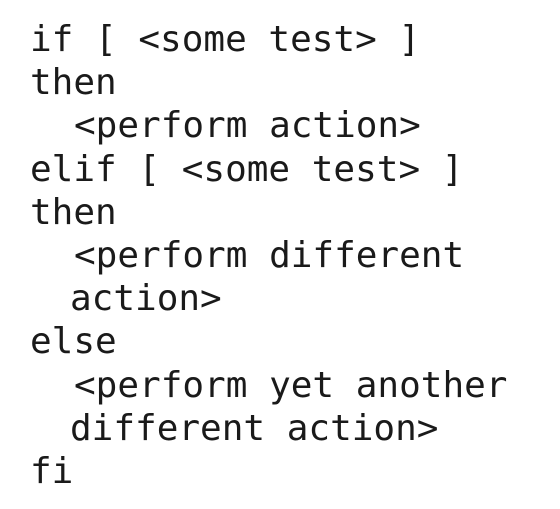 Image resolution: width=560 pixels, height=509 pixels. Describe the element at coordinates (247, 169) in the screenshot. I see `code-line-elif: elif [ <some test> ]` at that location.